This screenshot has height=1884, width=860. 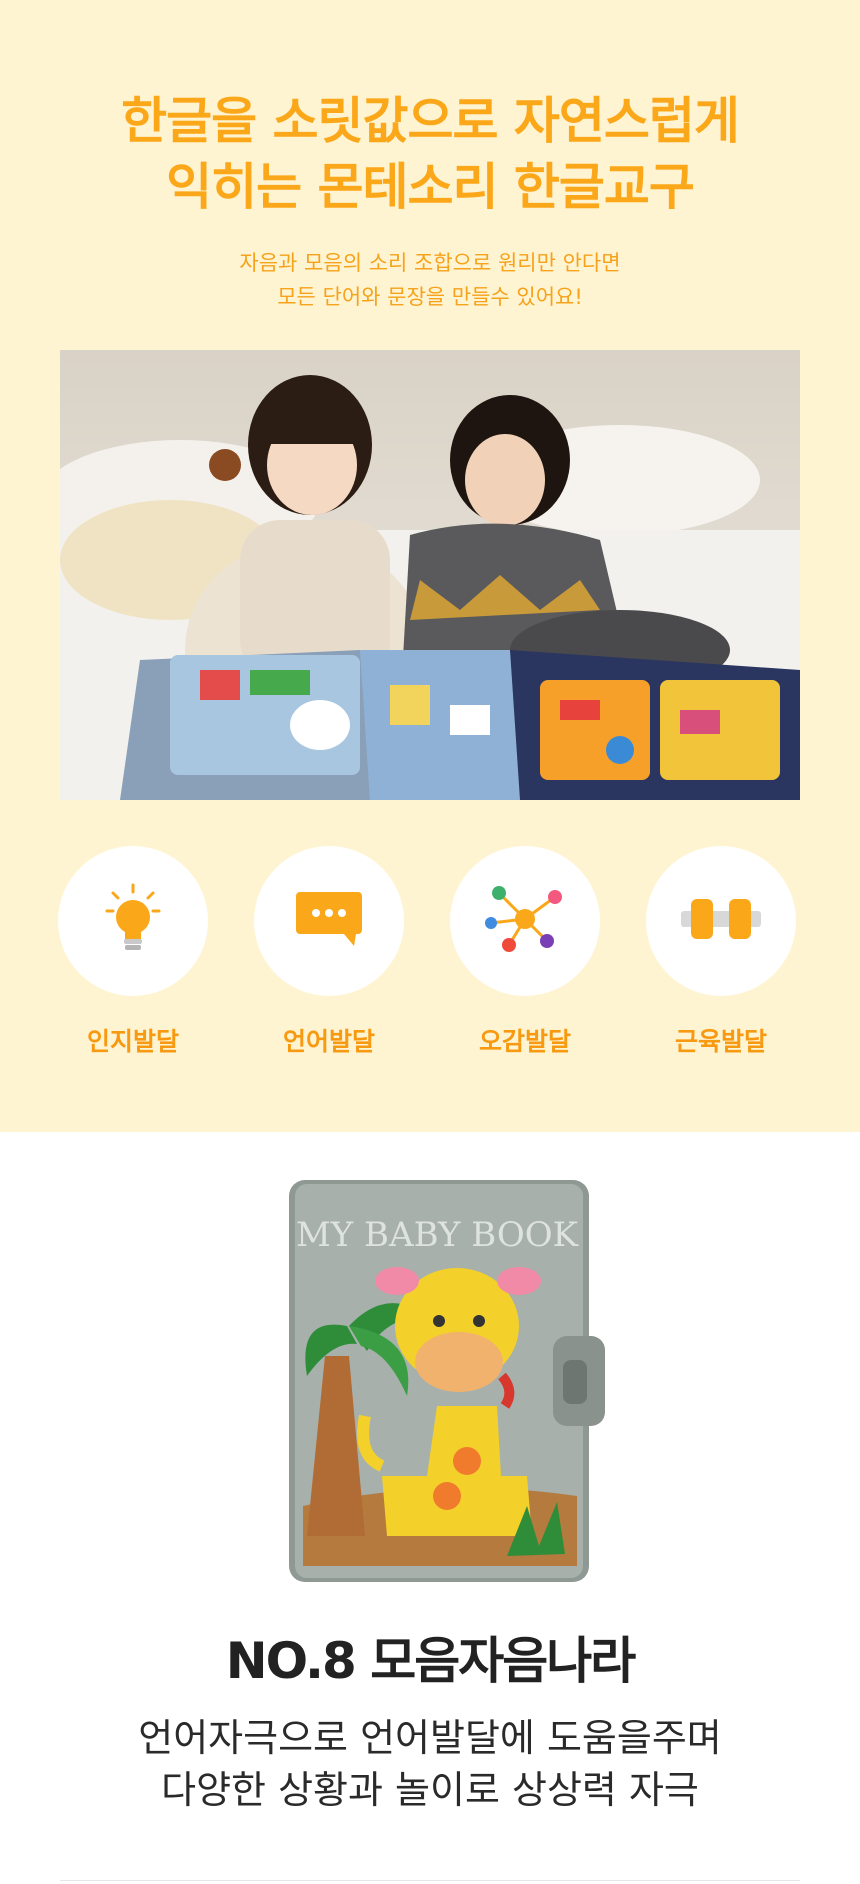 What do you see at coordinates (437, 1235) in the screenshot?
I see `book-cover-title: MY BABY BOOK` at bounding box center [437, 1235].